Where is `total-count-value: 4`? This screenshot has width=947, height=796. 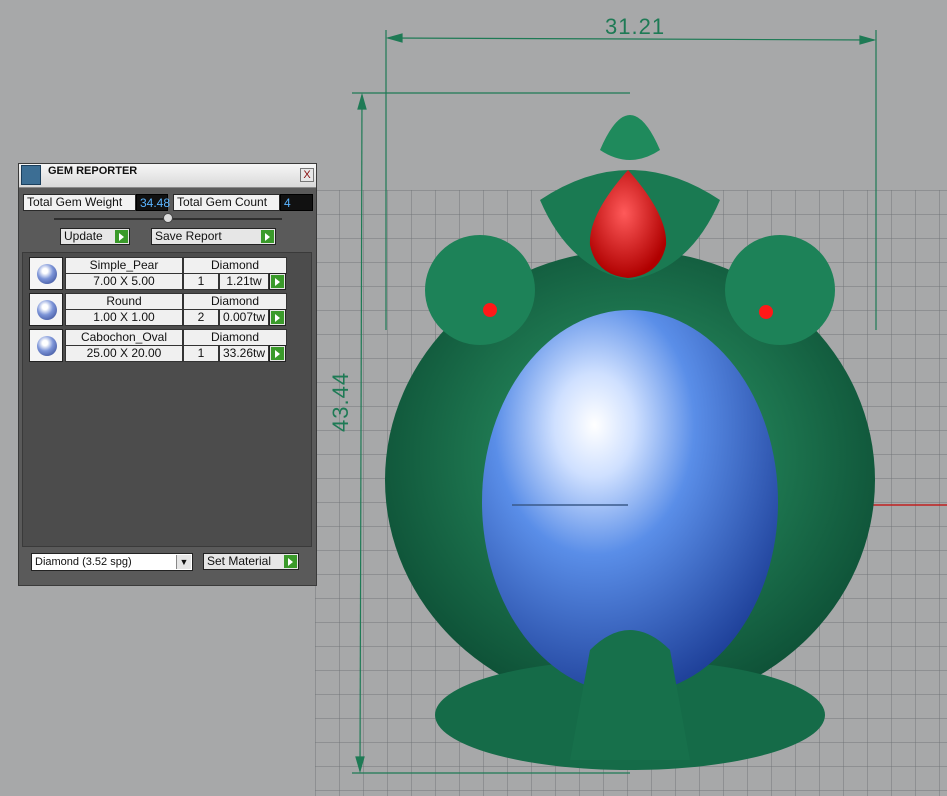 total-count-value: 4 is located at coordinates (296, 202).